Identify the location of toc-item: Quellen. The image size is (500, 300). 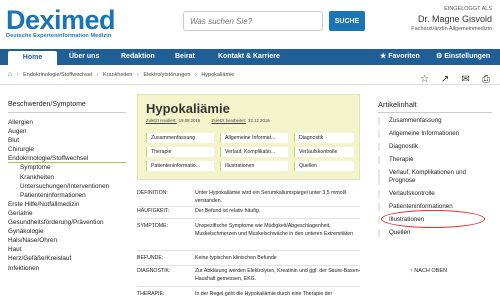
(435, 233).